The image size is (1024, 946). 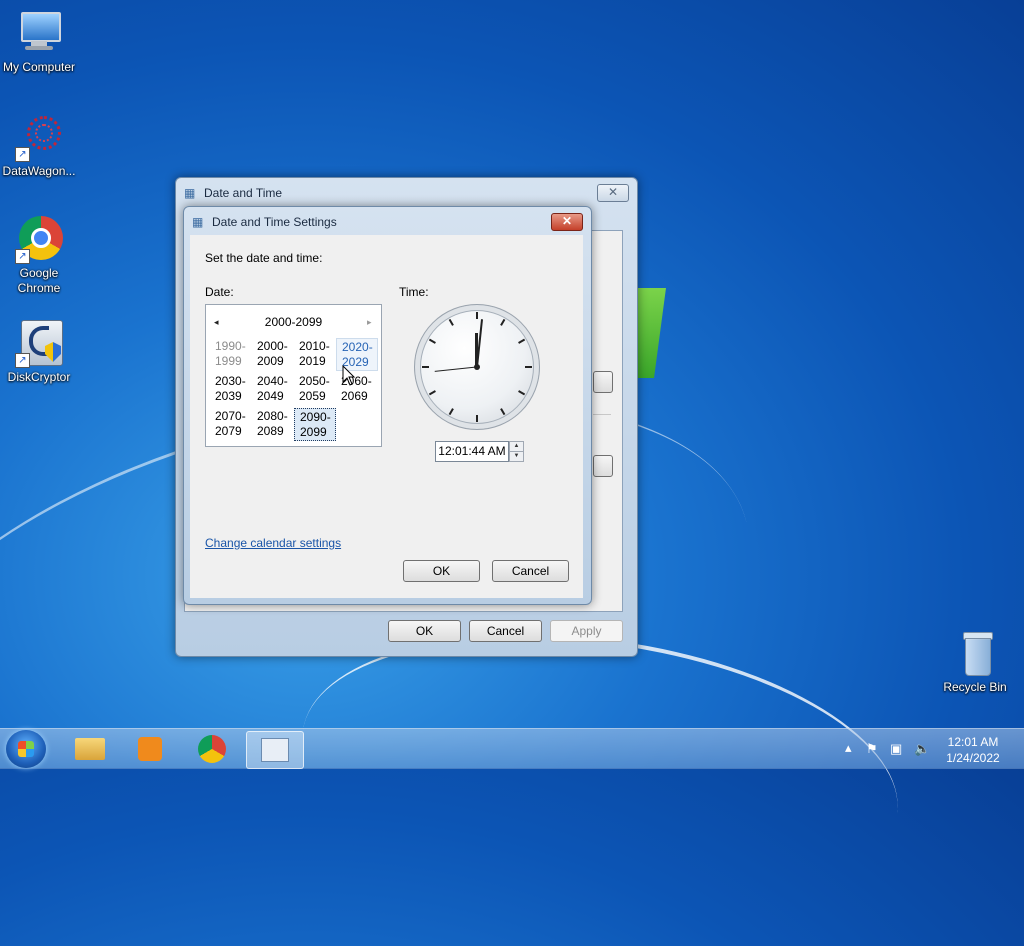 What do you see at coordinates (872, 749) in the screenshot?
I see `action-center-icon: ⚑` at bounding box center [872, 749].